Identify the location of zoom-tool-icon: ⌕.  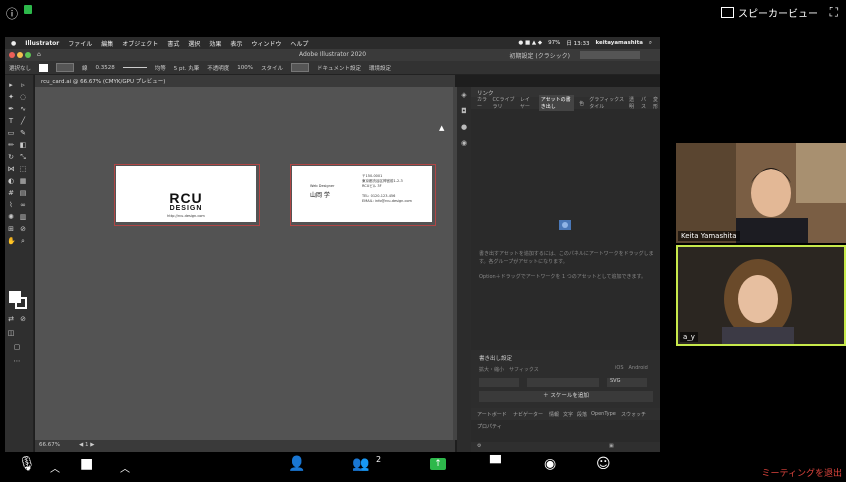
(23, 241).